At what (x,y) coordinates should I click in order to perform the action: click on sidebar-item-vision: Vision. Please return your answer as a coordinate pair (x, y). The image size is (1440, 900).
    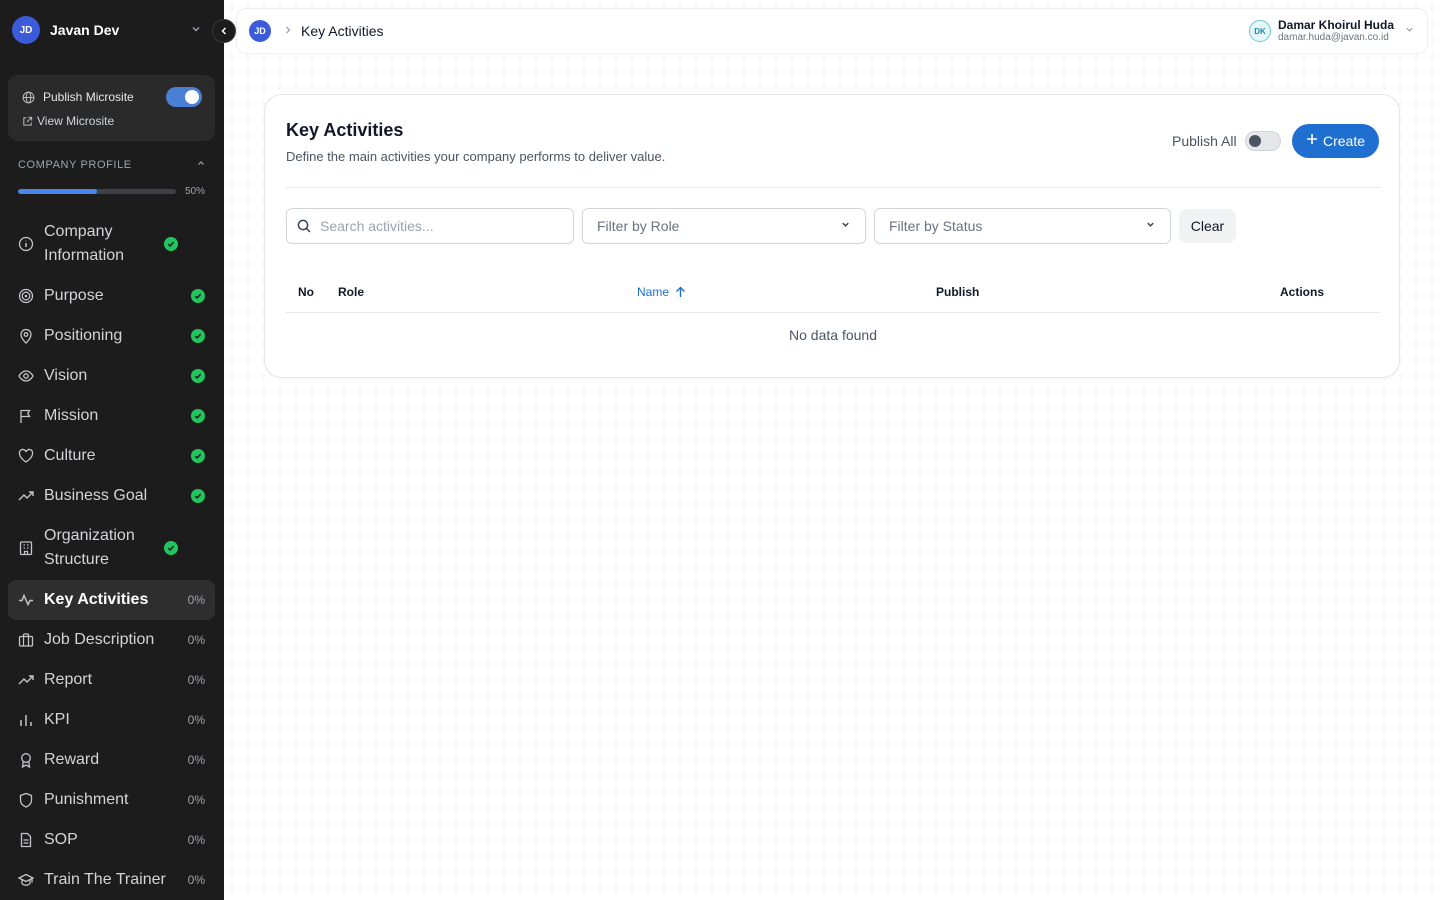
    Looking at the image, I should click on (111, 376).